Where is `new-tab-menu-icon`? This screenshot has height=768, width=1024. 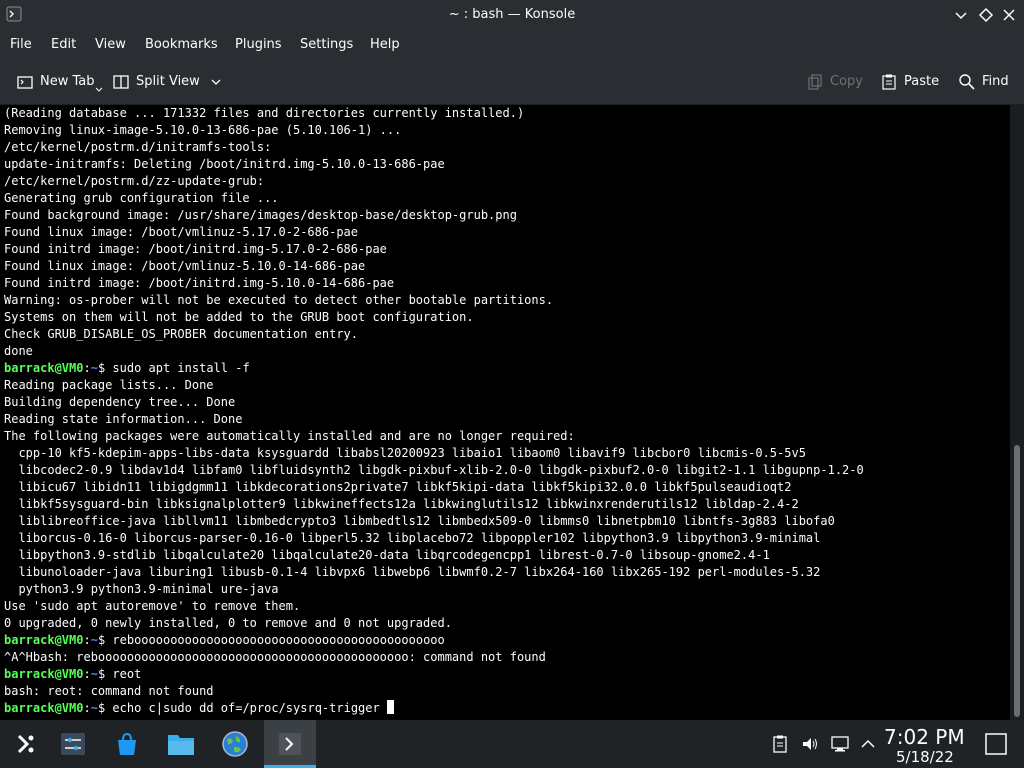
new-tab-menu-icon is located at coordinates (98, 89).